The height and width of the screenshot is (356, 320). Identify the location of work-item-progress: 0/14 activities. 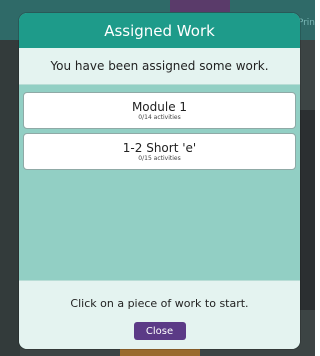
(159, 117).